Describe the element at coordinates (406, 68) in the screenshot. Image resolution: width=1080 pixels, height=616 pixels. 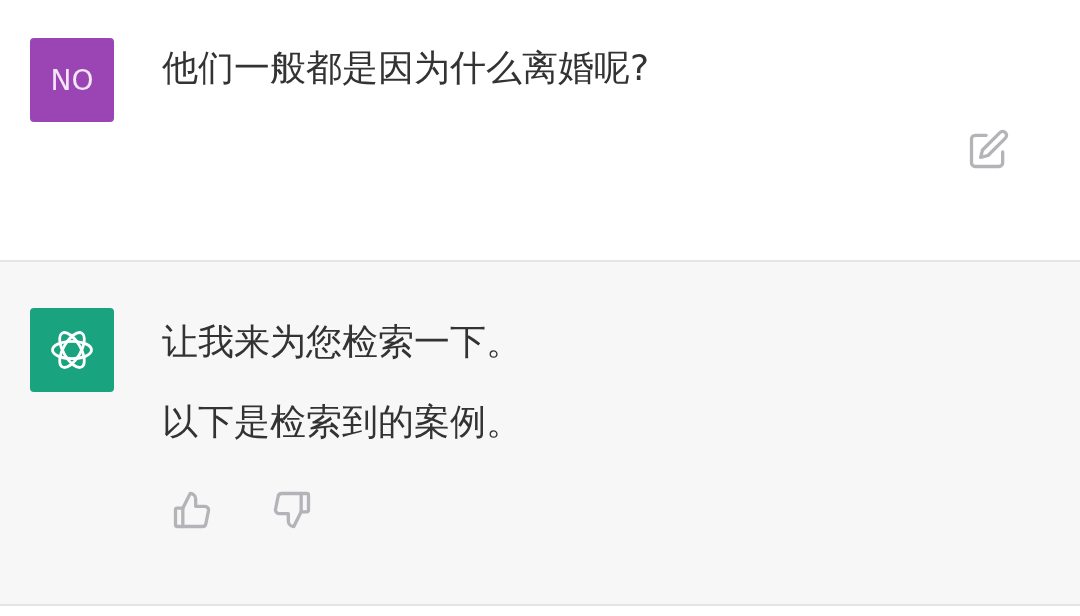
I see `message-text: 他们一般都是因为什么离婚呢?` at that location.